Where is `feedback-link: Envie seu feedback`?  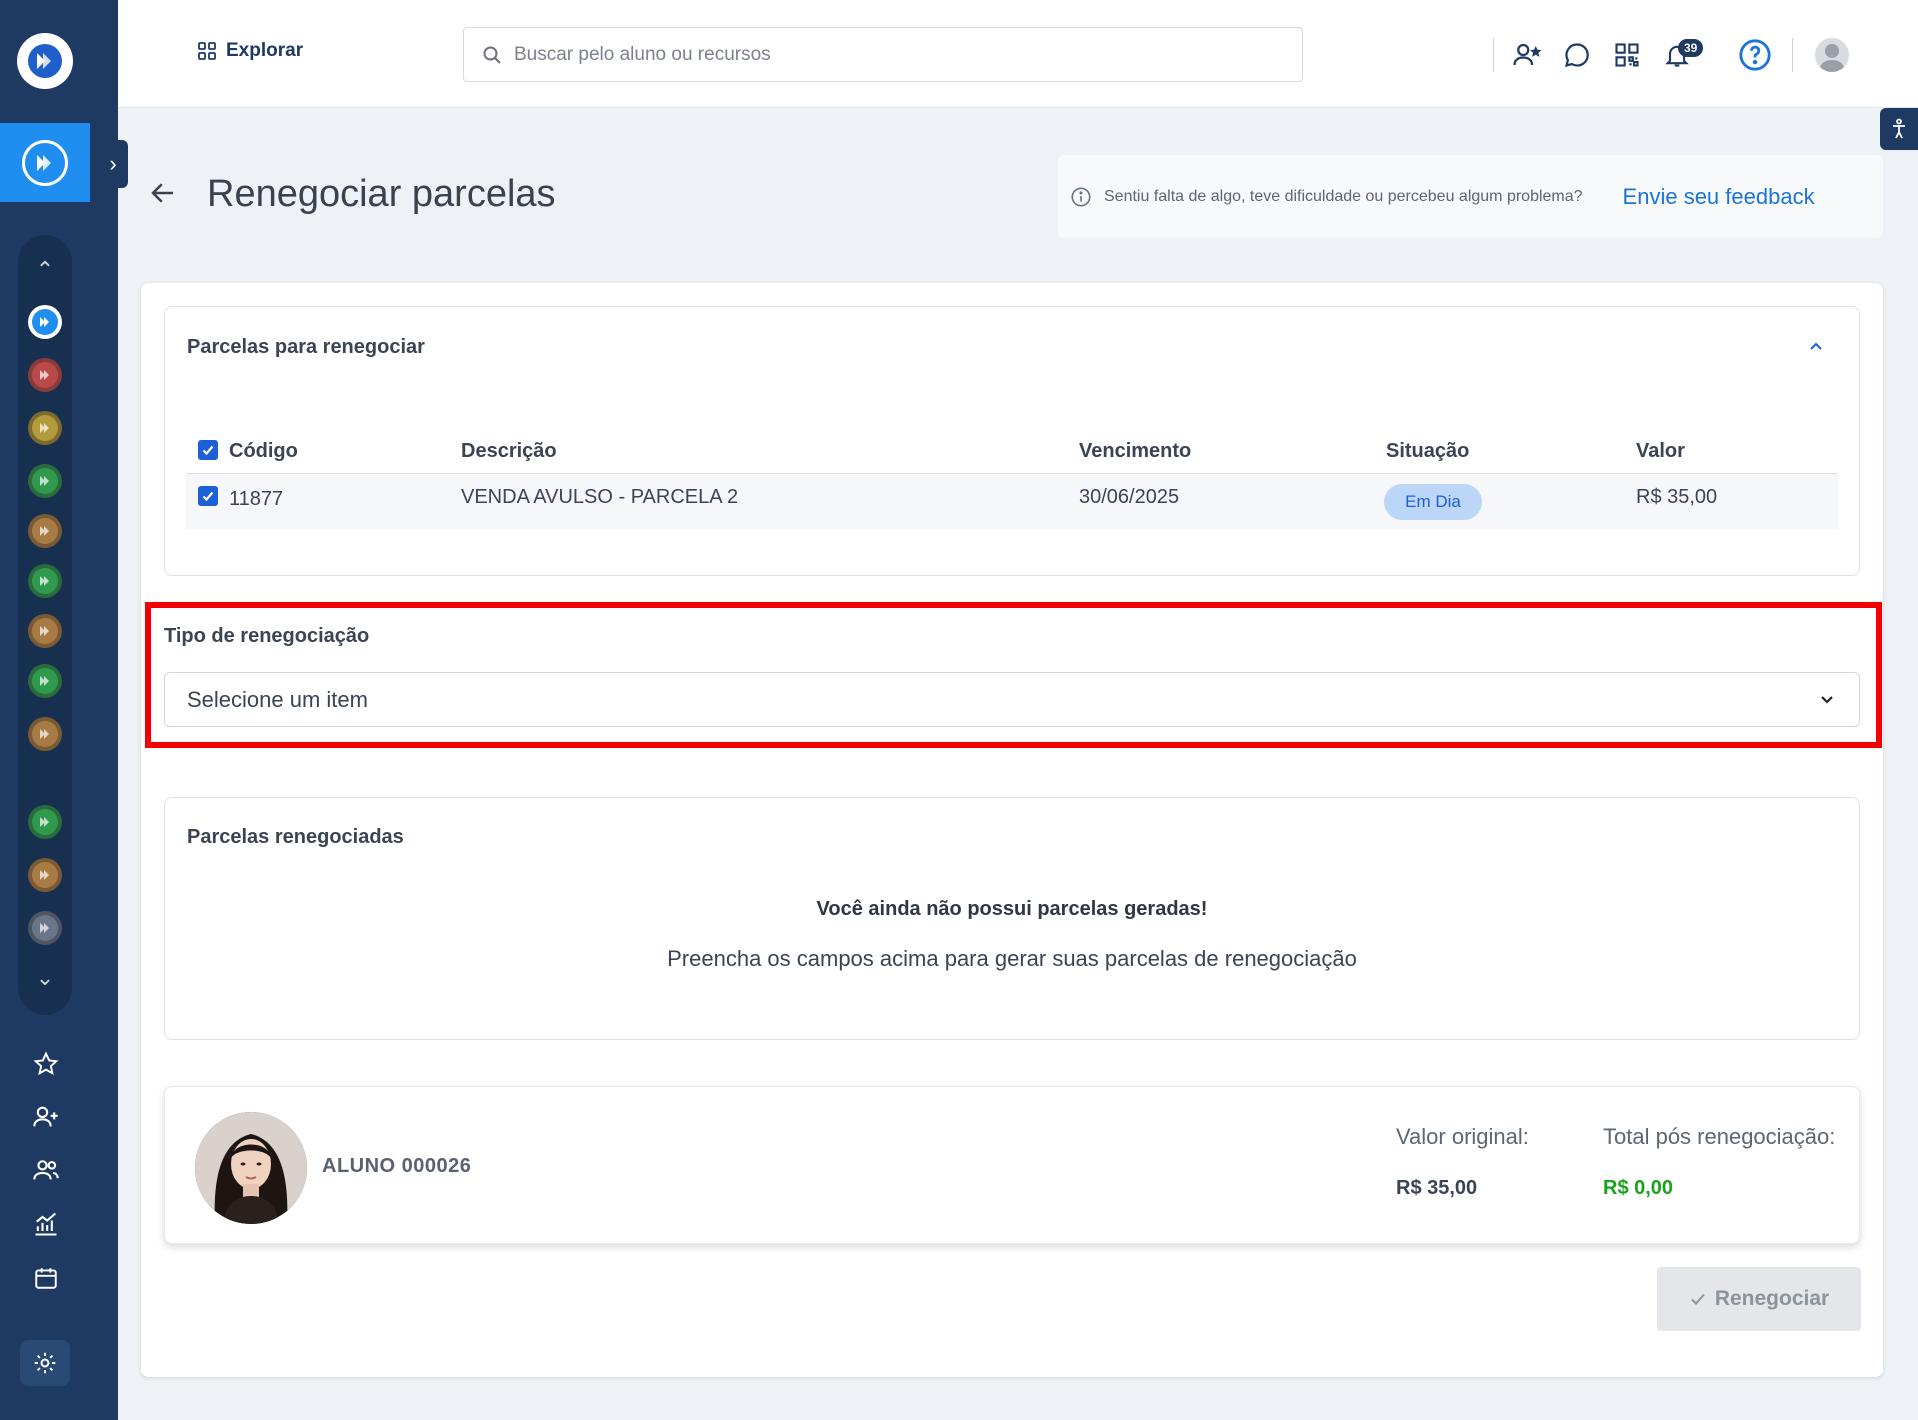 feedback-link: Envie seu feedback is located at coordinates (1719, 197).